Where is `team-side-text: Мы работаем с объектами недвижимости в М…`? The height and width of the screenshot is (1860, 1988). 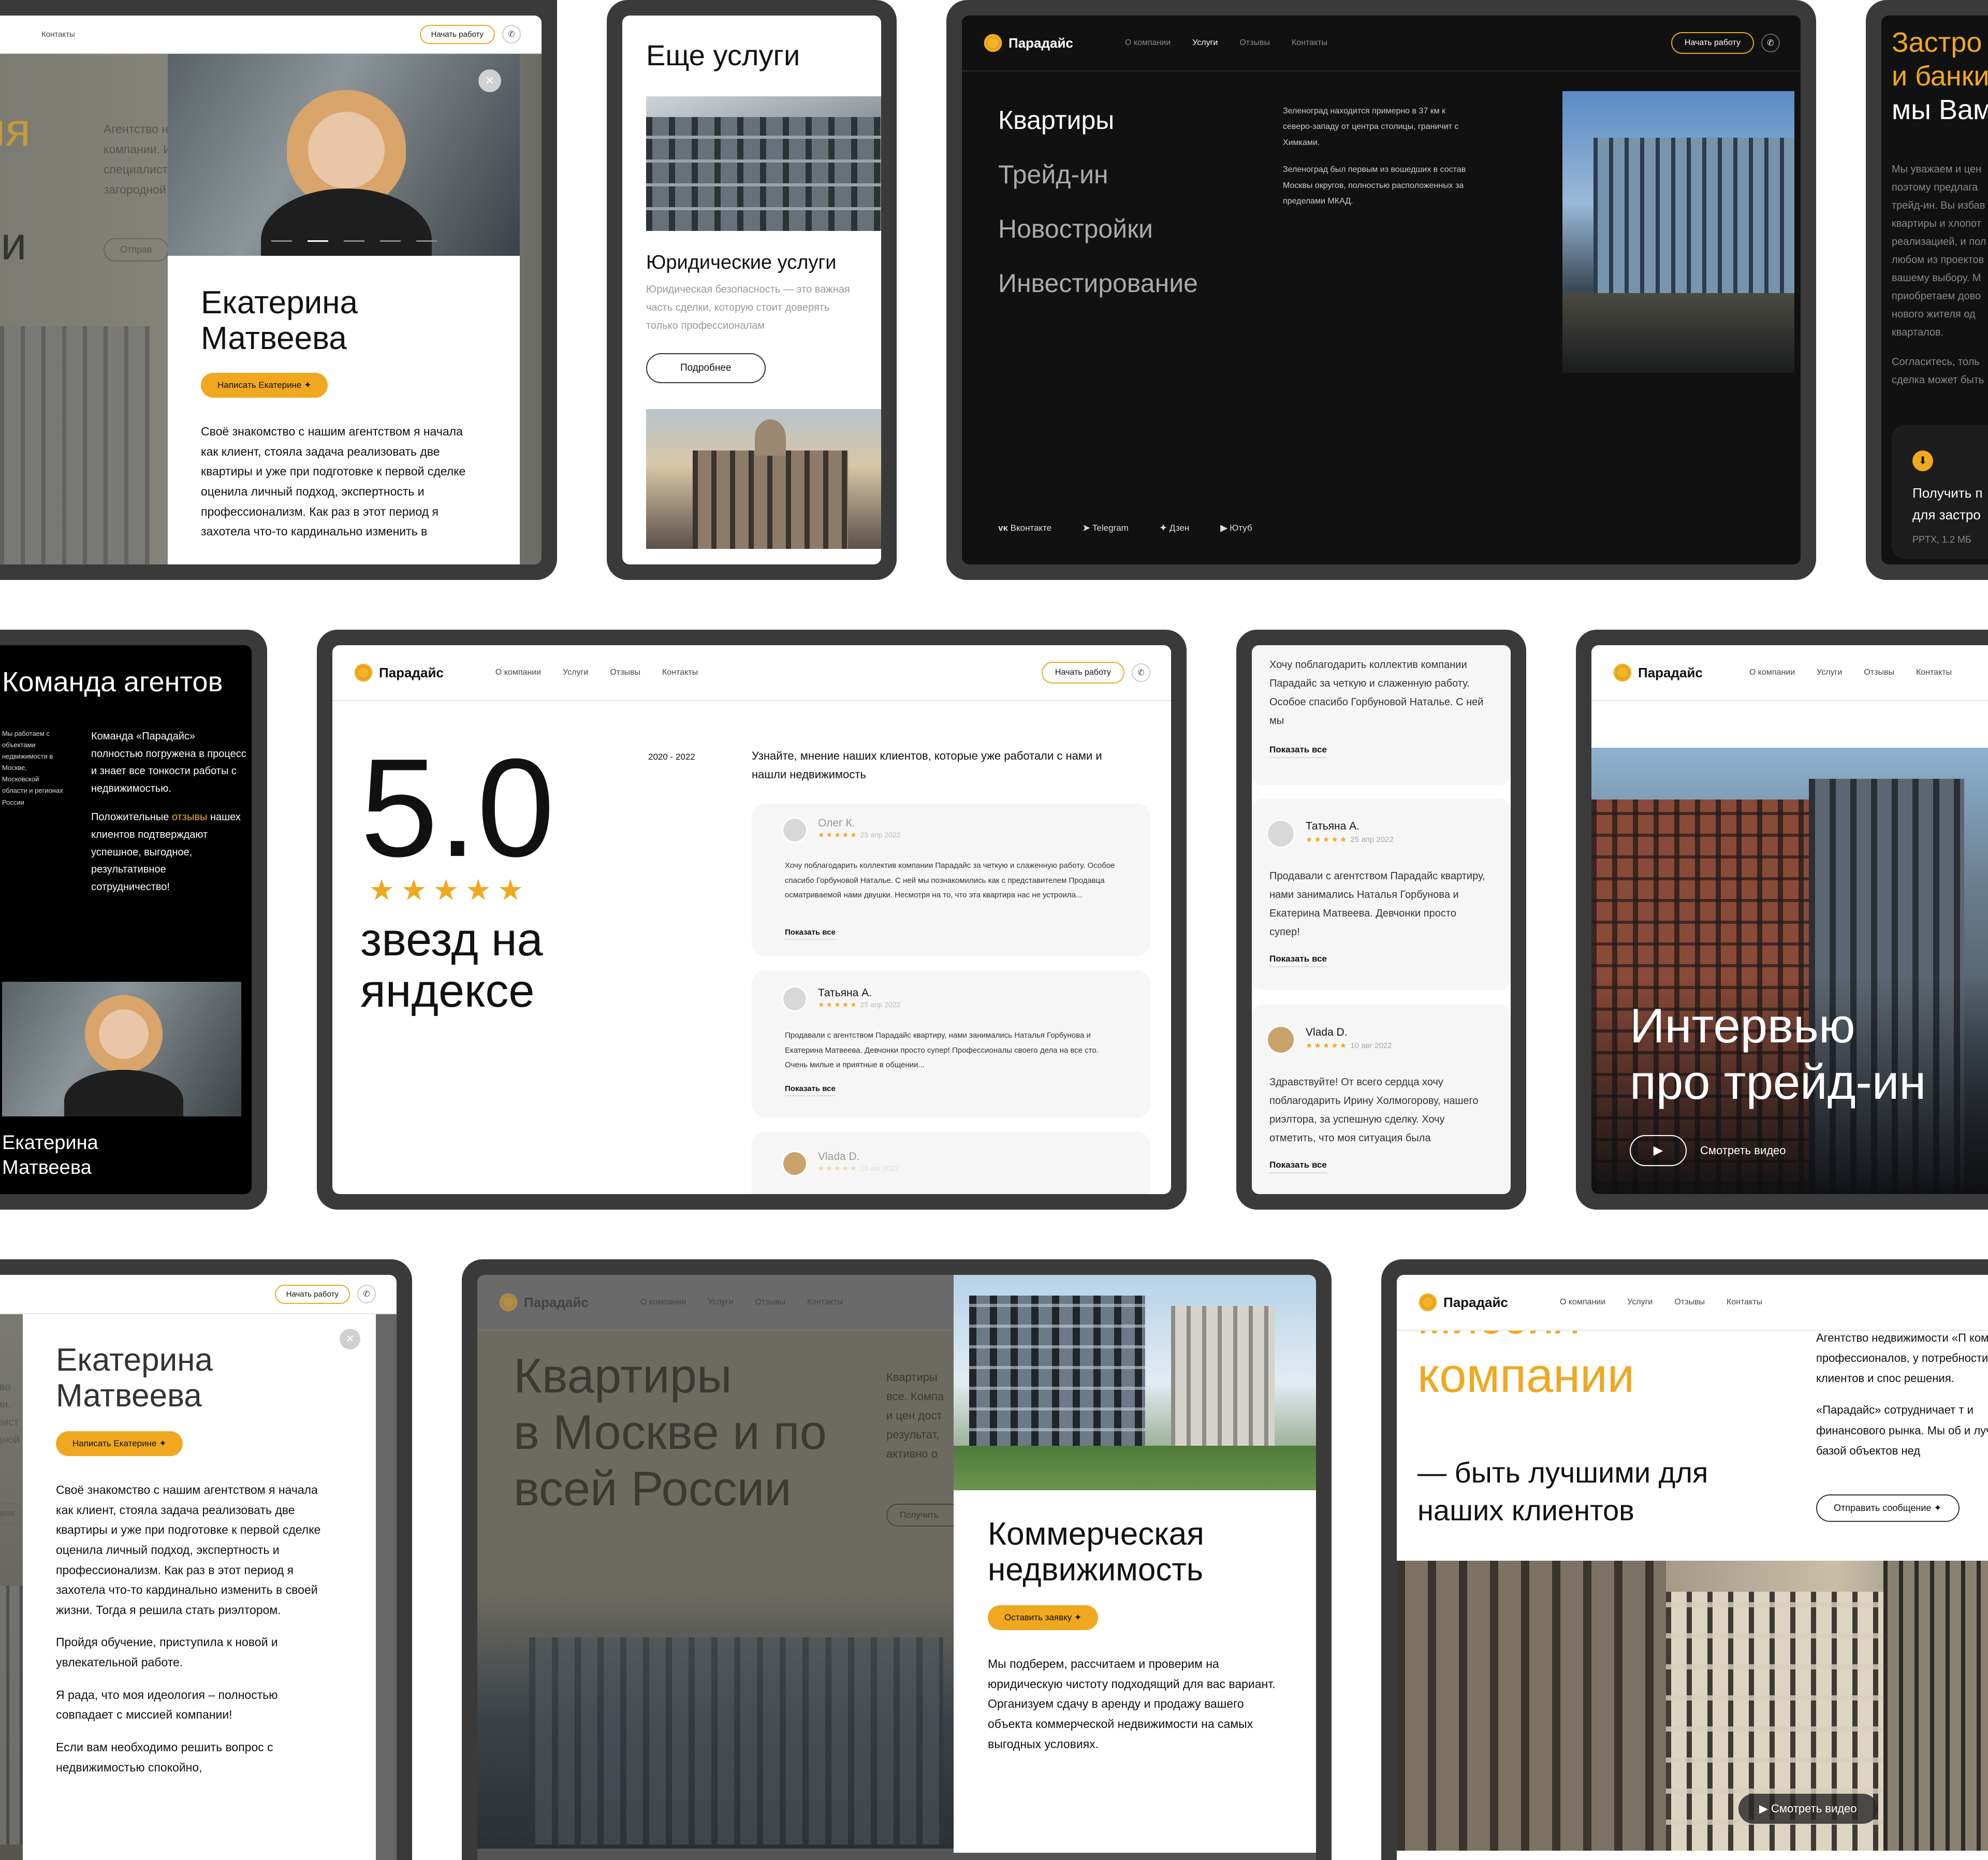 team-side-text: Мы работаем с объектами недвижимости в М… is located at coordinates (32, 768).